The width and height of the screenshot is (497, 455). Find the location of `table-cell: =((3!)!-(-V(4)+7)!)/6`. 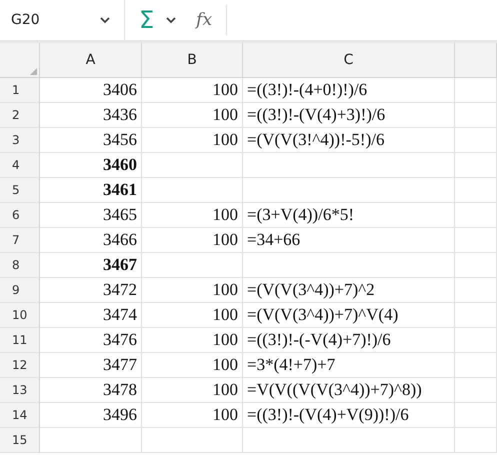

table-cell: =((3!)!-(-V(4)+7)!)/6 is located at coordinates (349, 340).